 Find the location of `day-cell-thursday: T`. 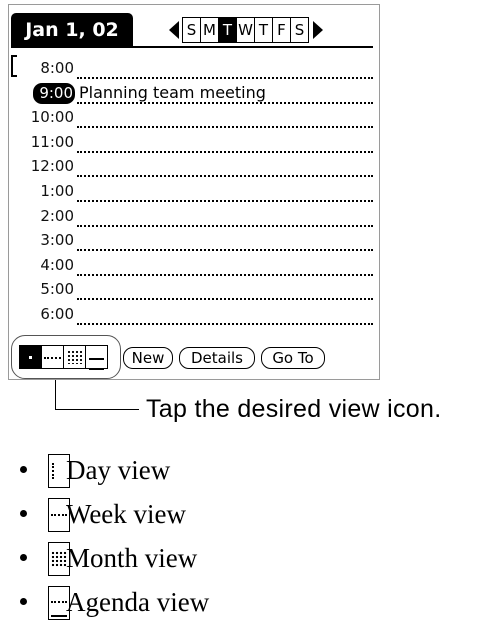

day-cell-thursday: T is located at coordinates (263, 30).